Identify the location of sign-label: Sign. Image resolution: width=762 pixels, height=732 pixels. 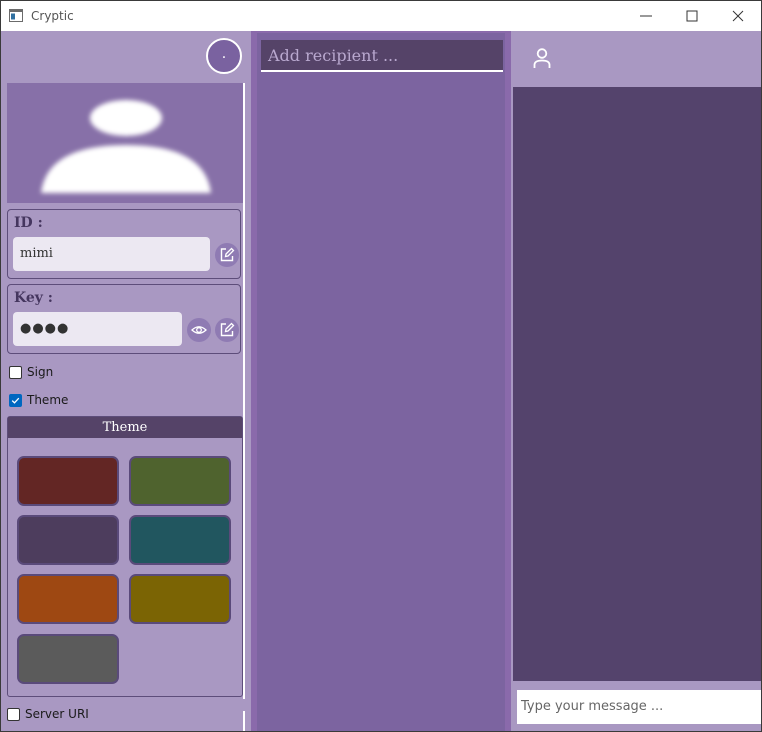
(40, 372).